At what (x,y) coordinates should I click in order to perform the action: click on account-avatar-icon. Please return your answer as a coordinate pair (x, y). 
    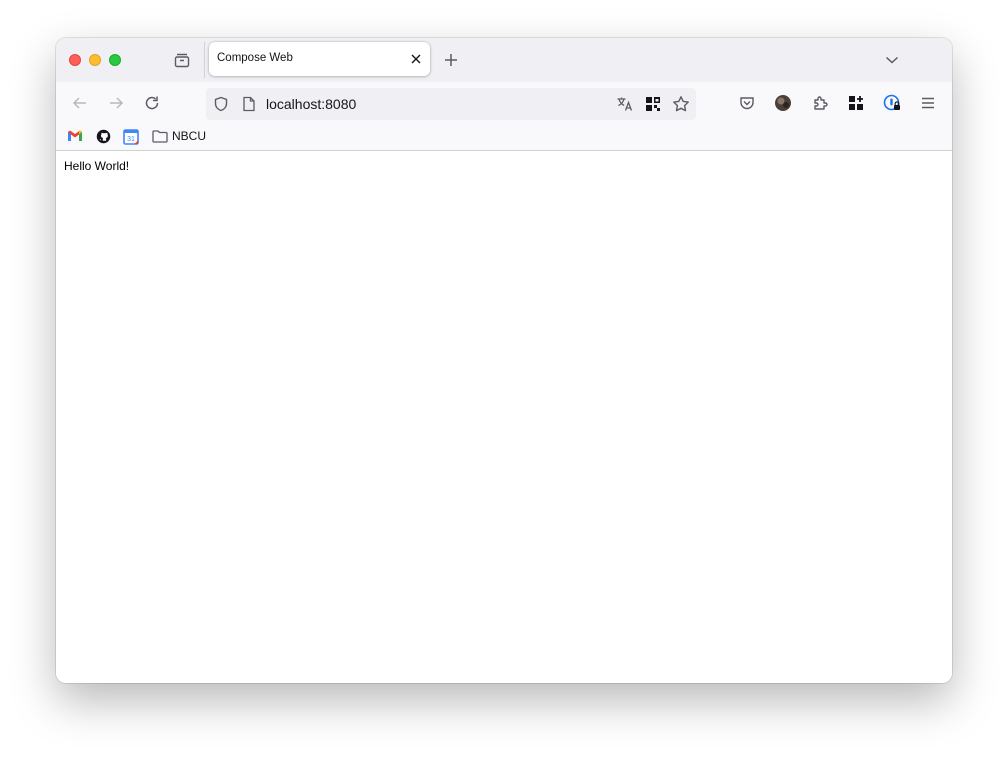
    Looking at the image, I should click on (783, 103).